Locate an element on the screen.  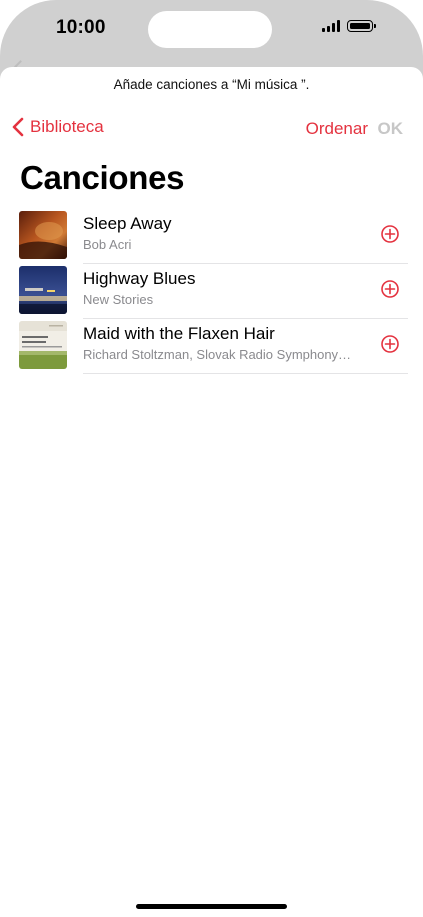
cellular-signal-icon is located at coordinates (331, 26).